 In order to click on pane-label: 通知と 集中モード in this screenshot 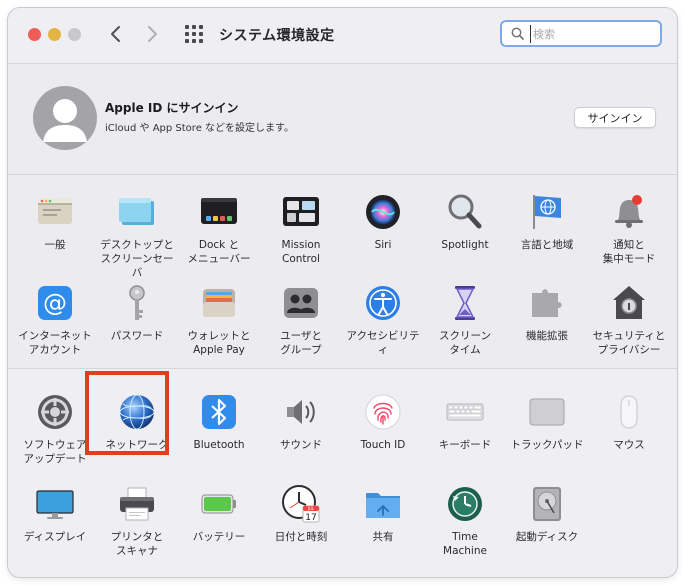, I will do `click(629, 252)`.